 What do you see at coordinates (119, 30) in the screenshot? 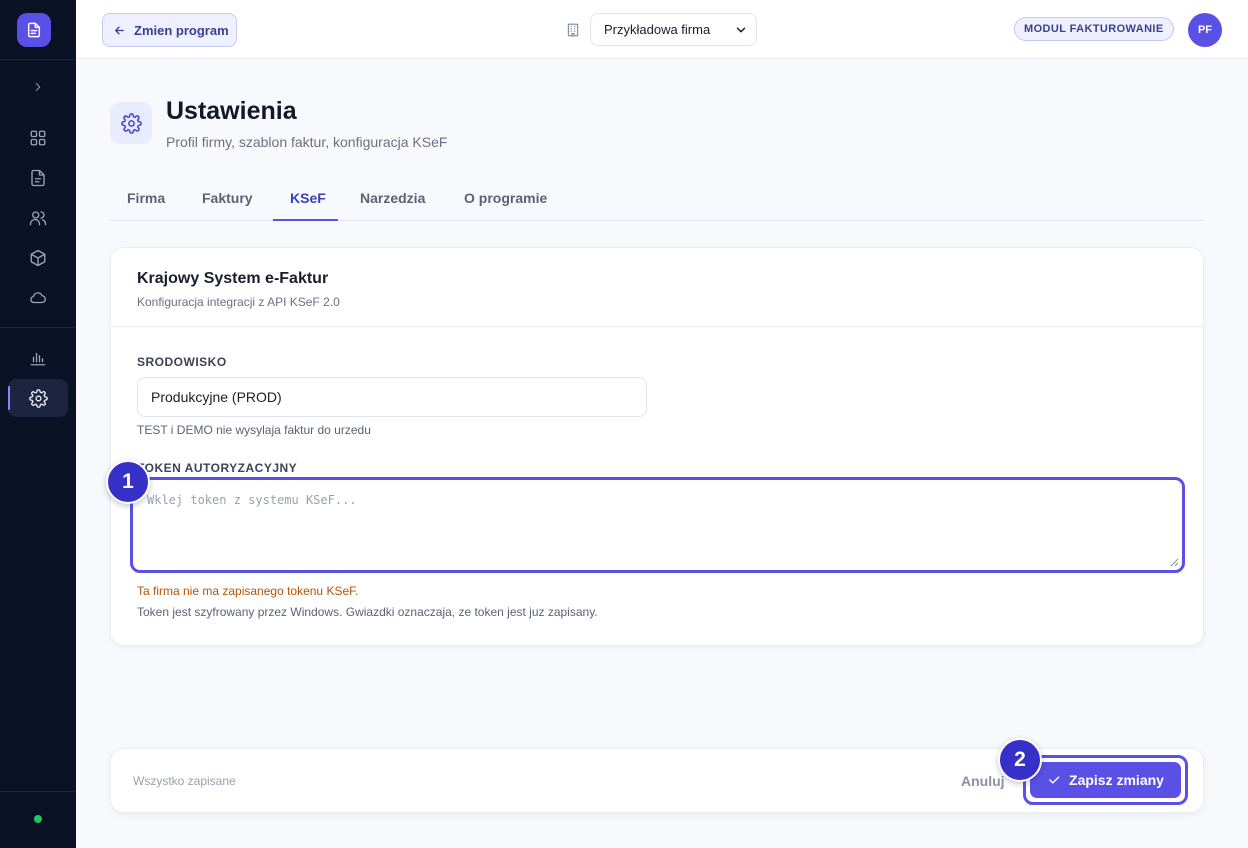
I see `arrow-left-icon` at bounding box center [119, 30].